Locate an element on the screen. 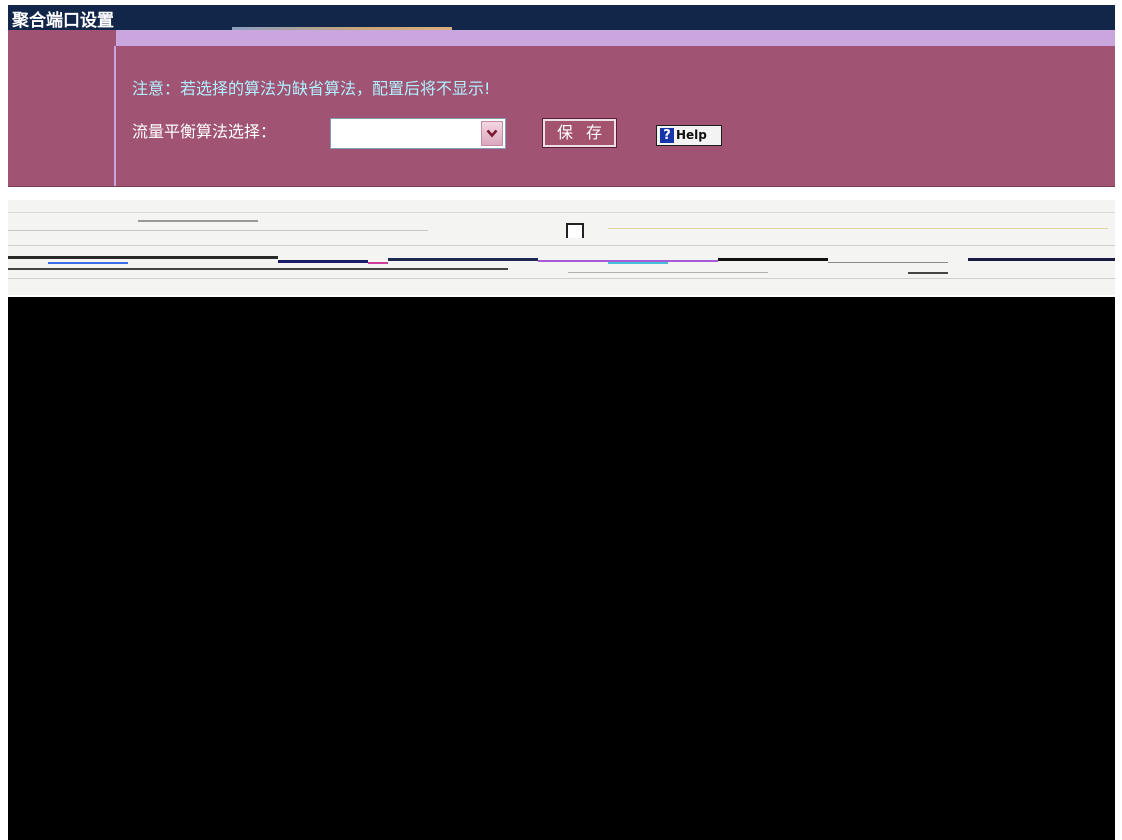 This screenshot has width=1122, height=840. checkbox-artifact is located at coordinates (575, 230).